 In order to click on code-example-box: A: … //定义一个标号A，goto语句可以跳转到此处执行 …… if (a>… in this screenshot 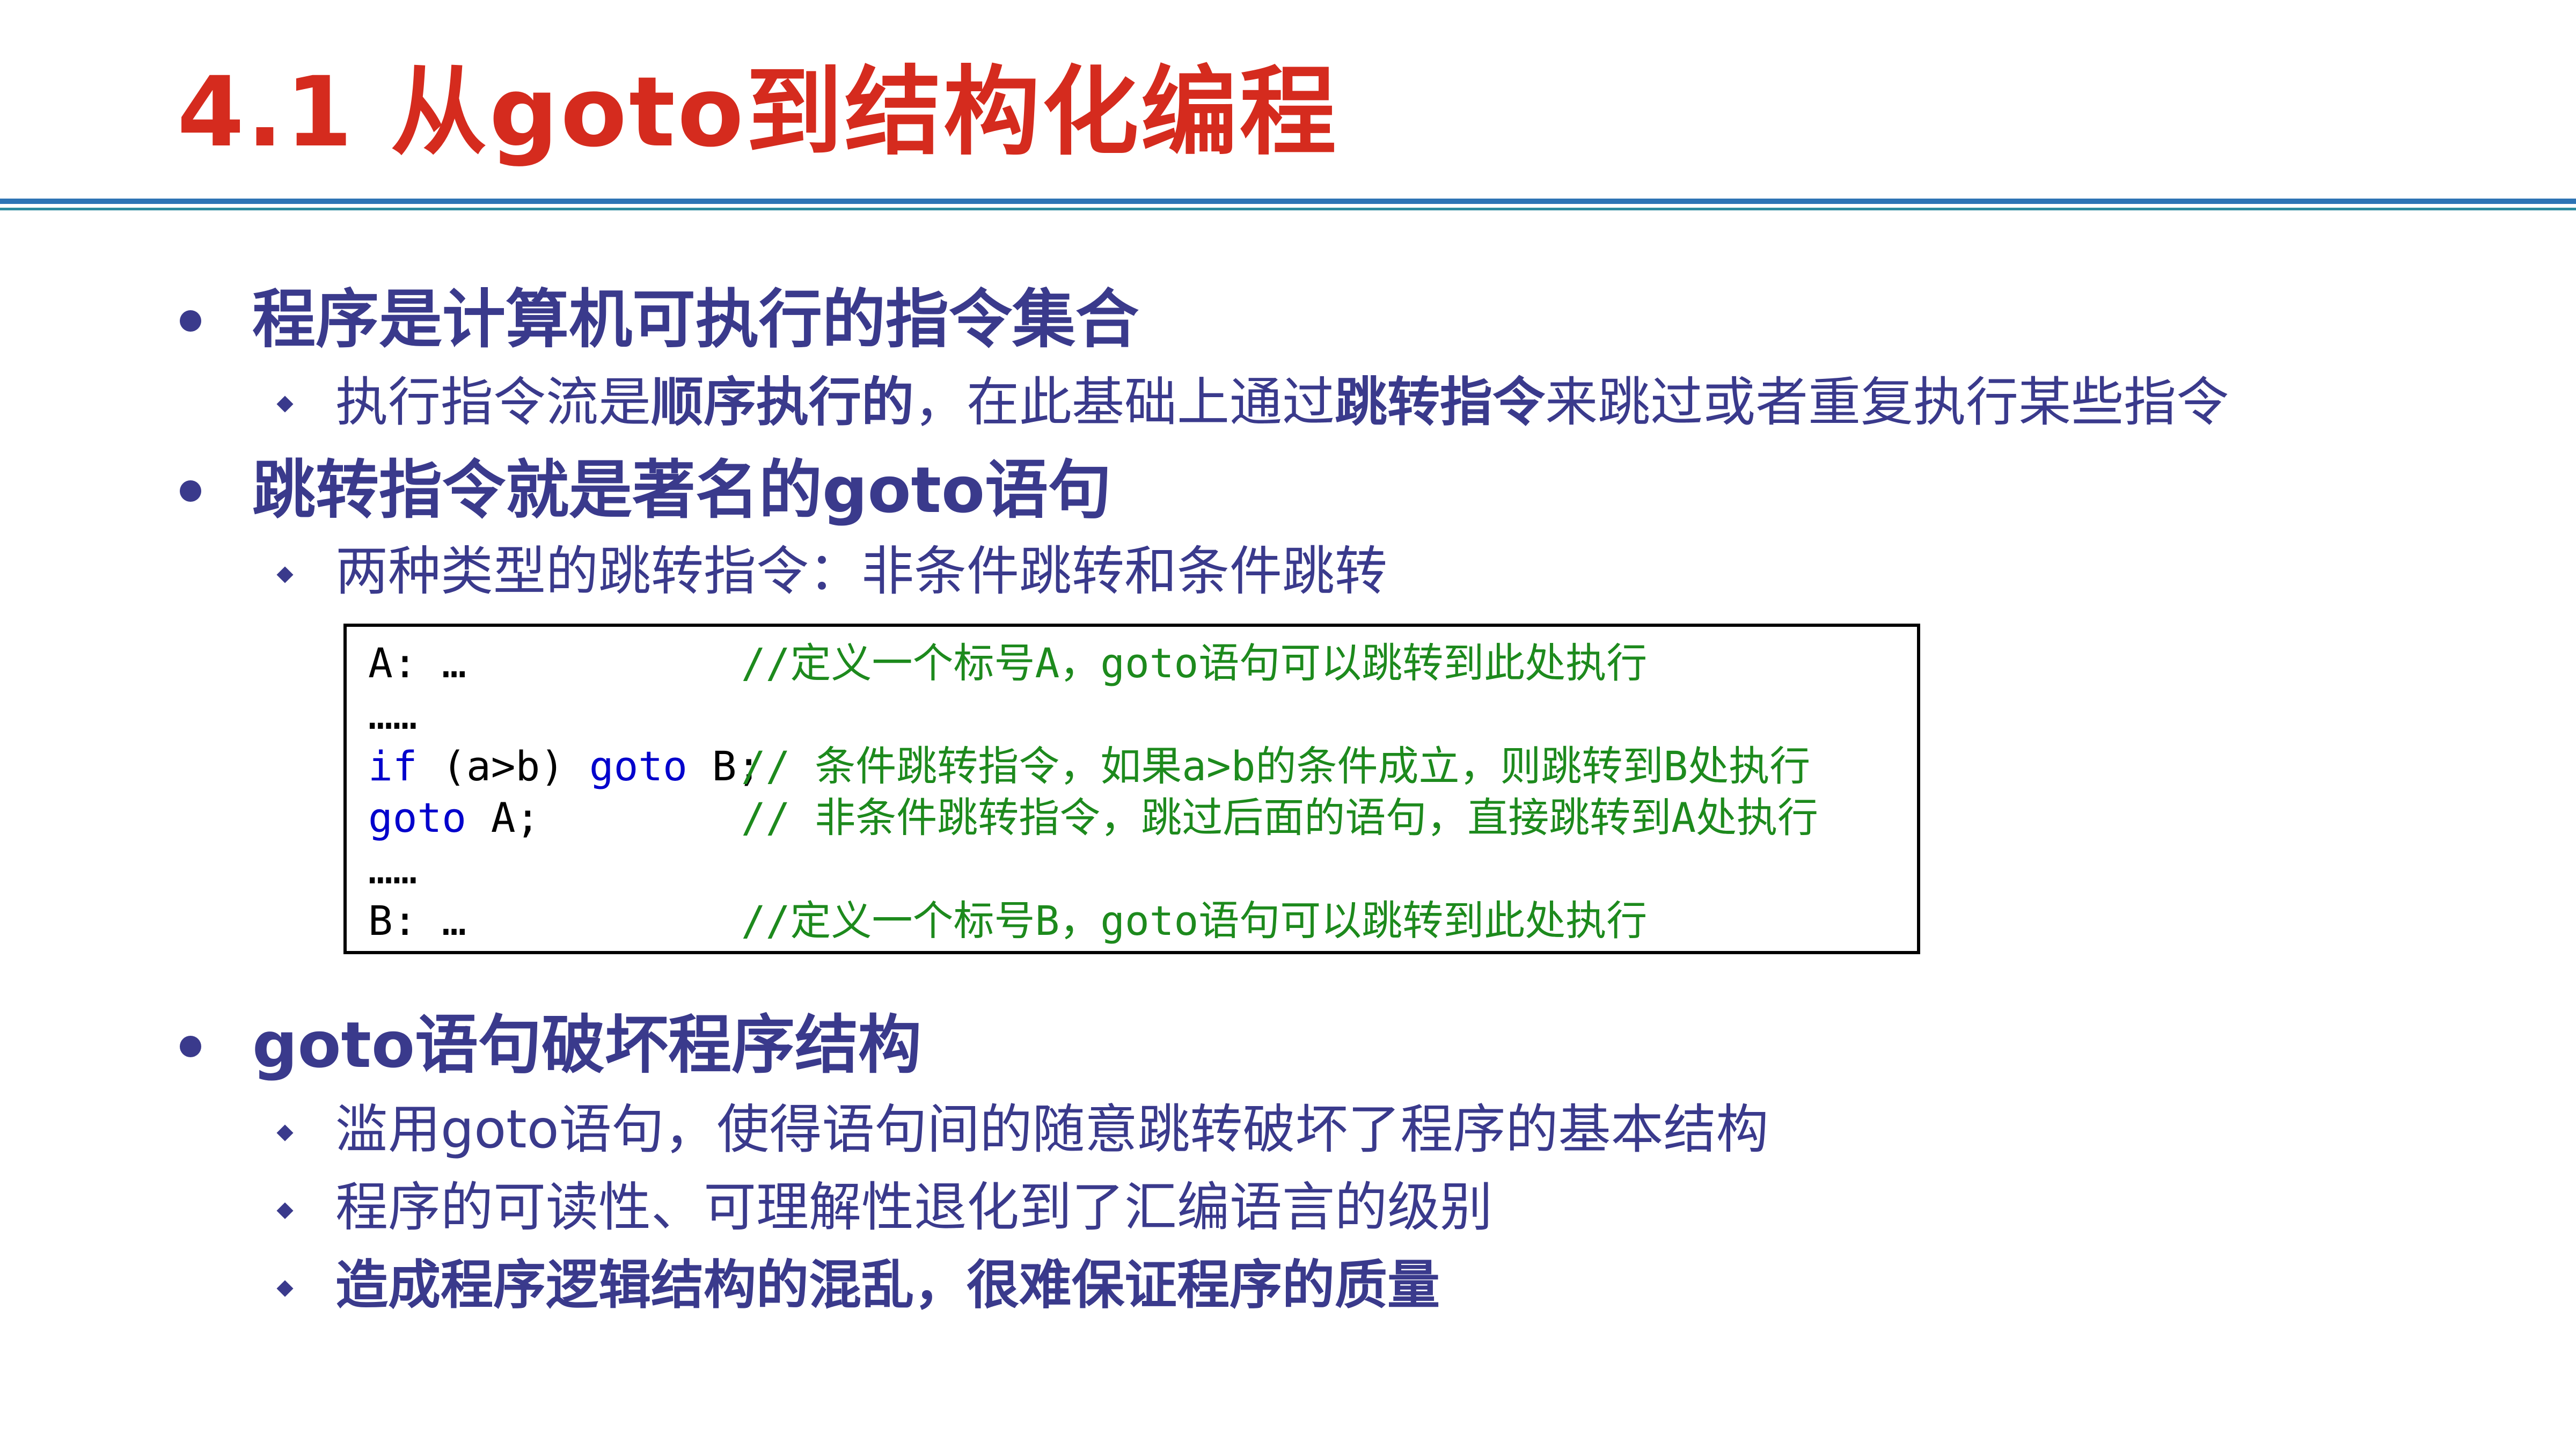, I will do `click(1131, 789)`.